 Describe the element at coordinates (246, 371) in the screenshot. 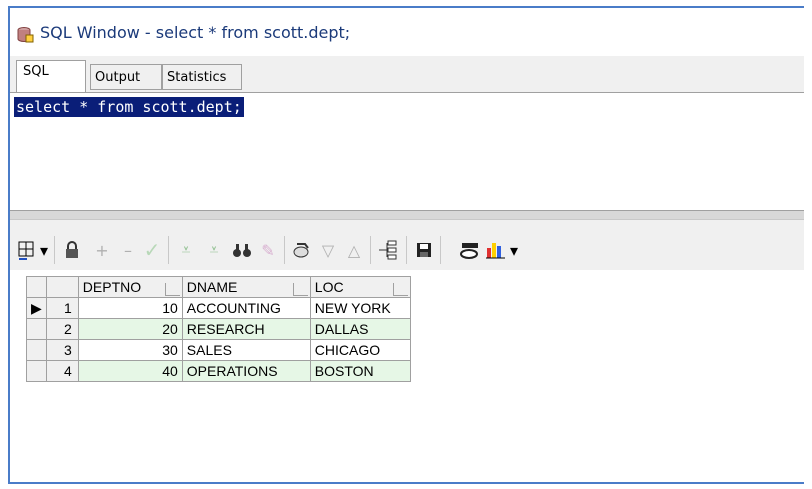

I see `cell-dname: OPERATIONS` at that location.